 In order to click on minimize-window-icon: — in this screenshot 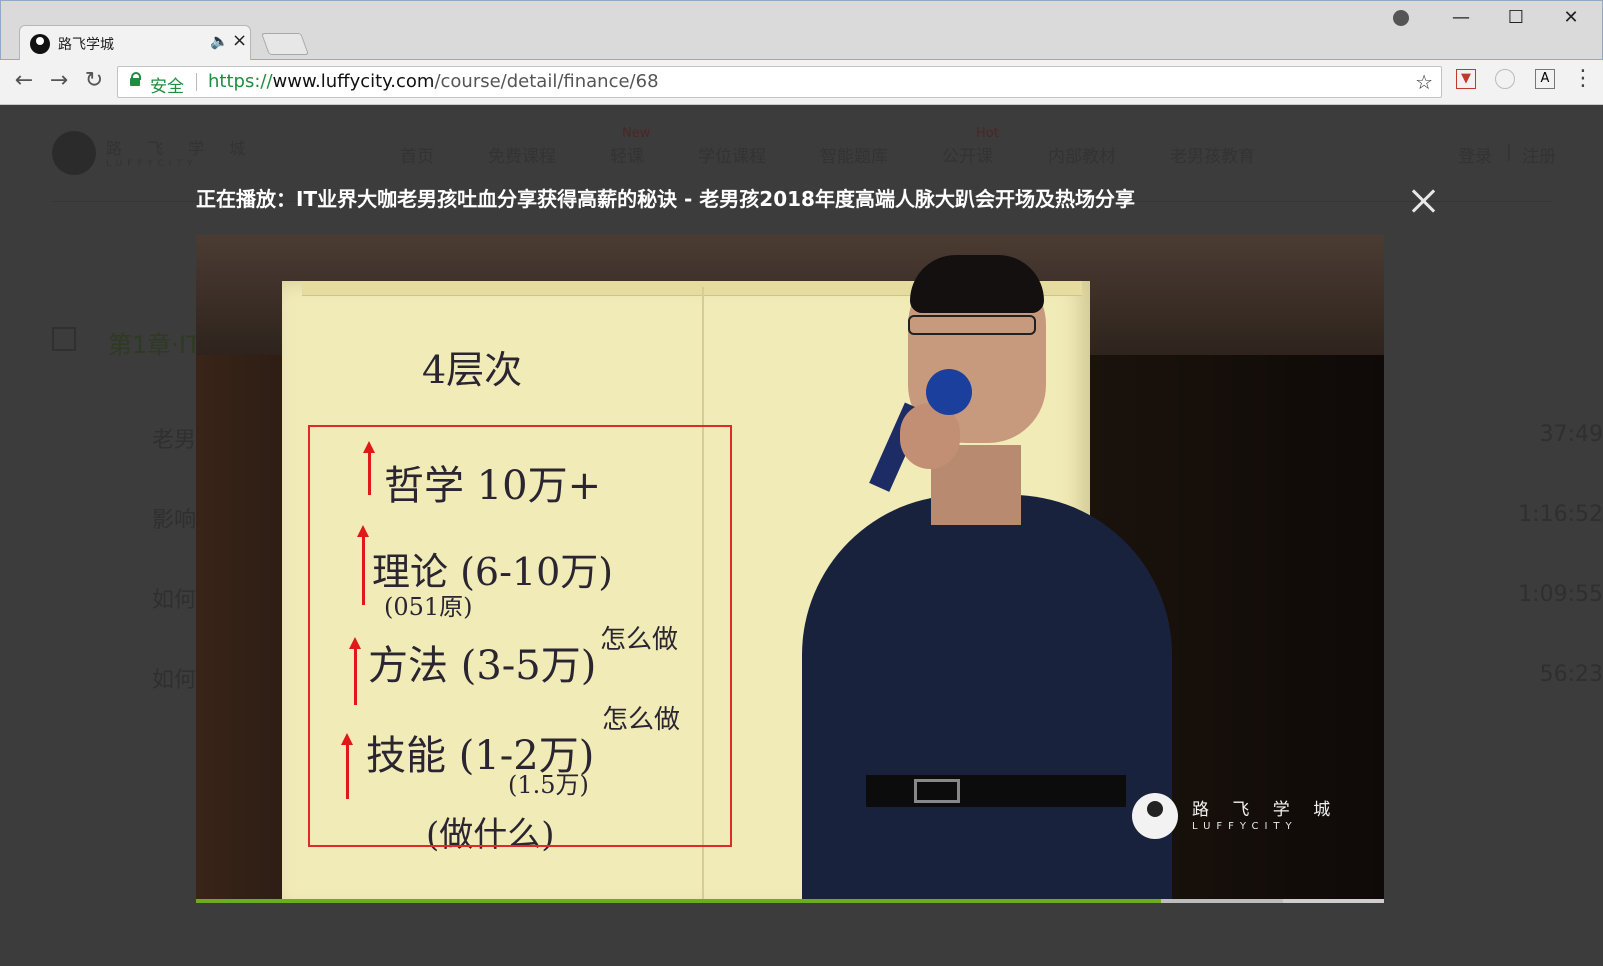, I will do `click(1461, 17)`.